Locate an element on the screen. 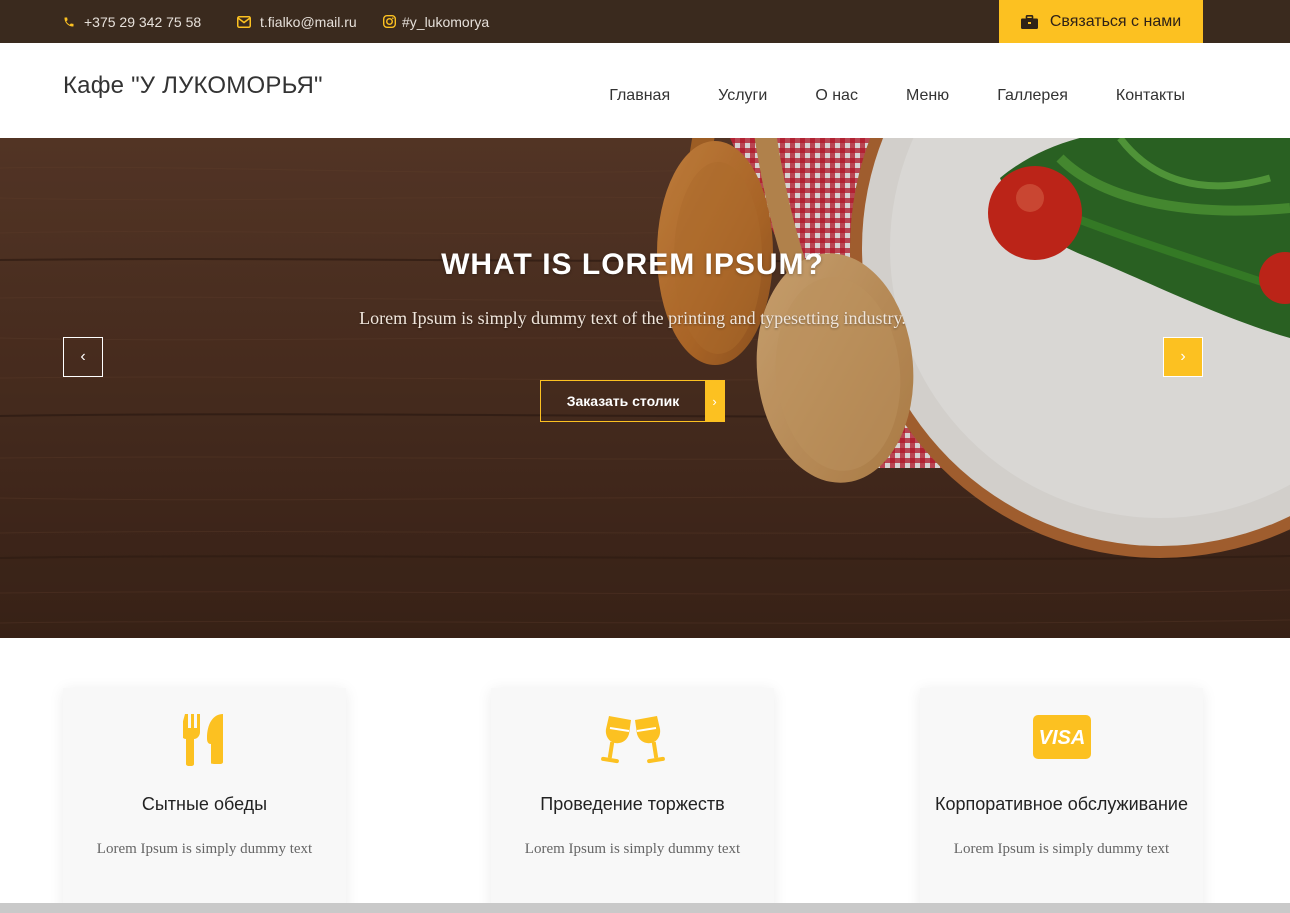 This screenshot has height=913, width=1290. phone-text: +375 29 342 75 58 is located at coordinates (143, 21).